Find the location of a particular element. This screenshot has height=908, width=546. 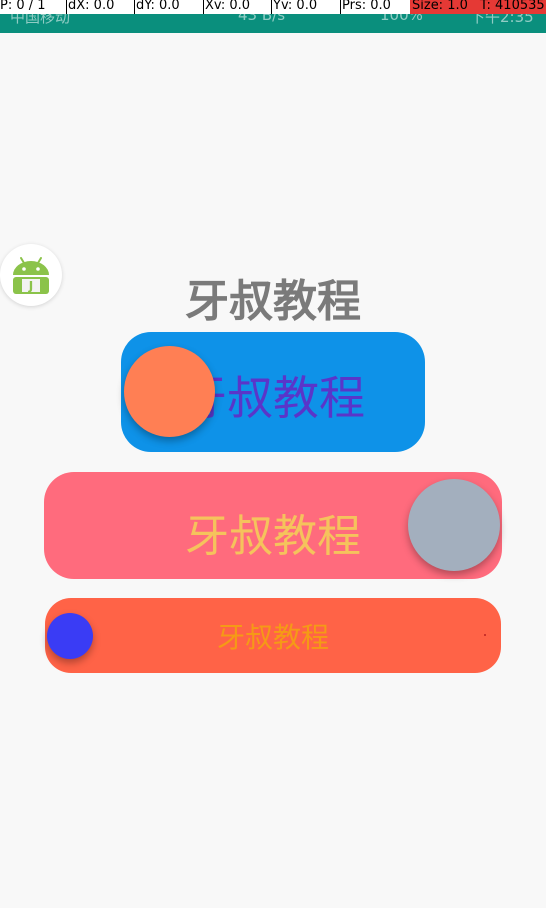

overlay-yv: Yv: 0.0 is located at coordinates (295, 6).